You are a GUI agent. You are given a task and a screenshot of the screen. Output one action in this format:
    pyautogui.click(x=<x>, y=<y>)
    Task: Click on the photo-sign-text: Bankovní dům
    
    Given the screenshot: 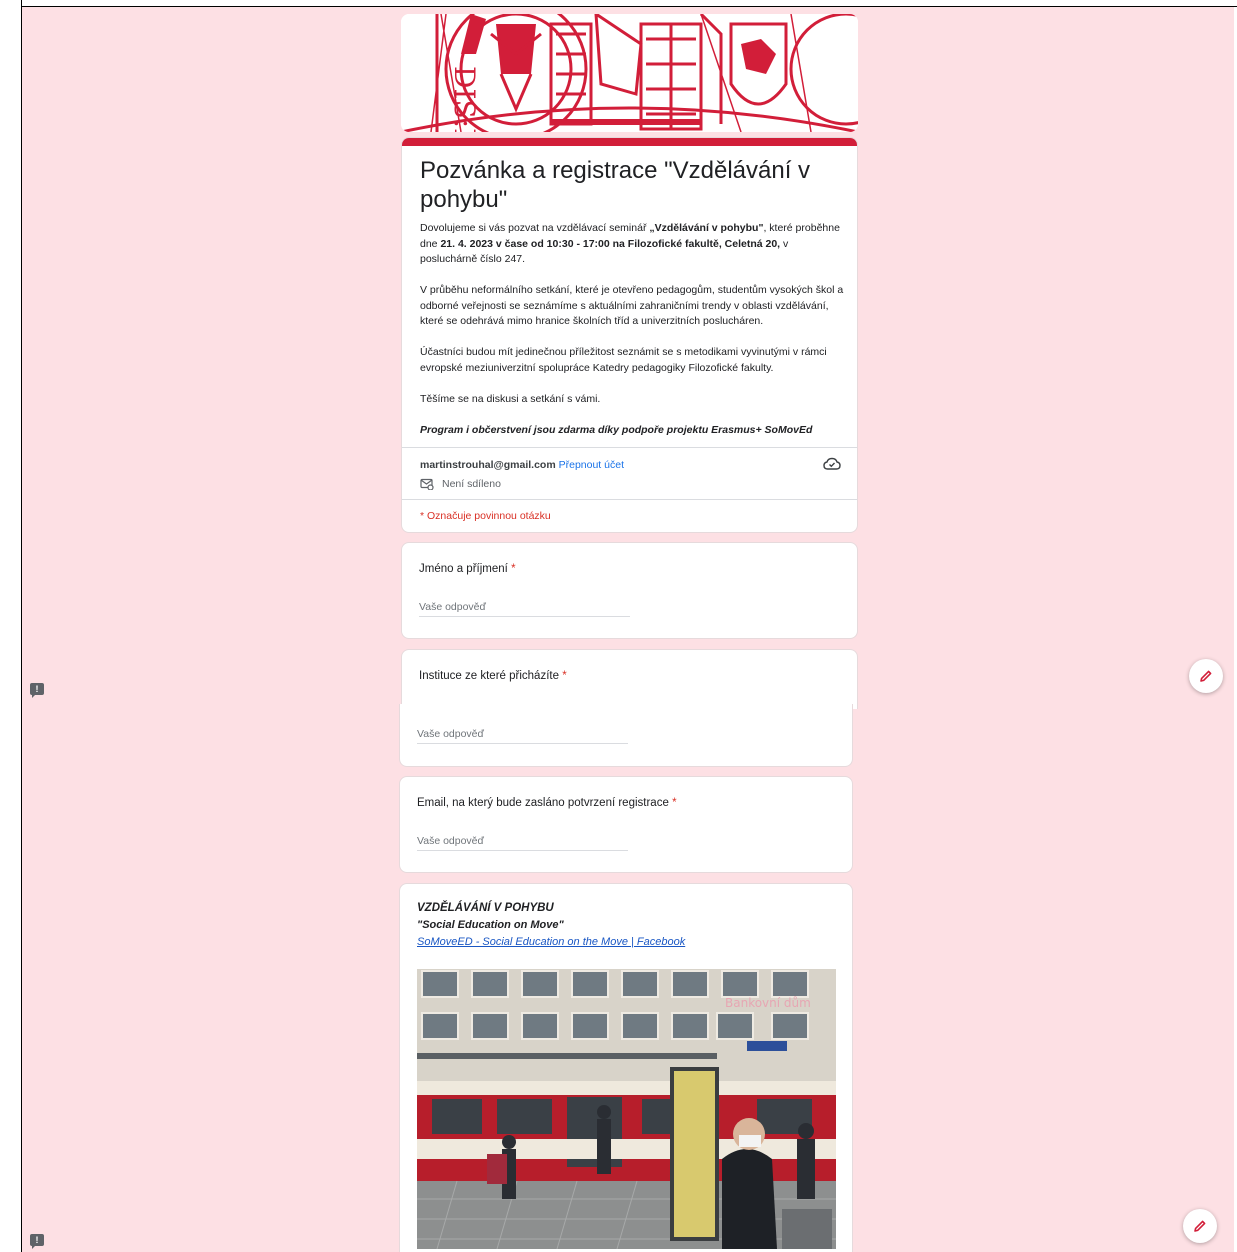 What is the action you would take?
    pyautogui.click(x=768, y=1003)
    